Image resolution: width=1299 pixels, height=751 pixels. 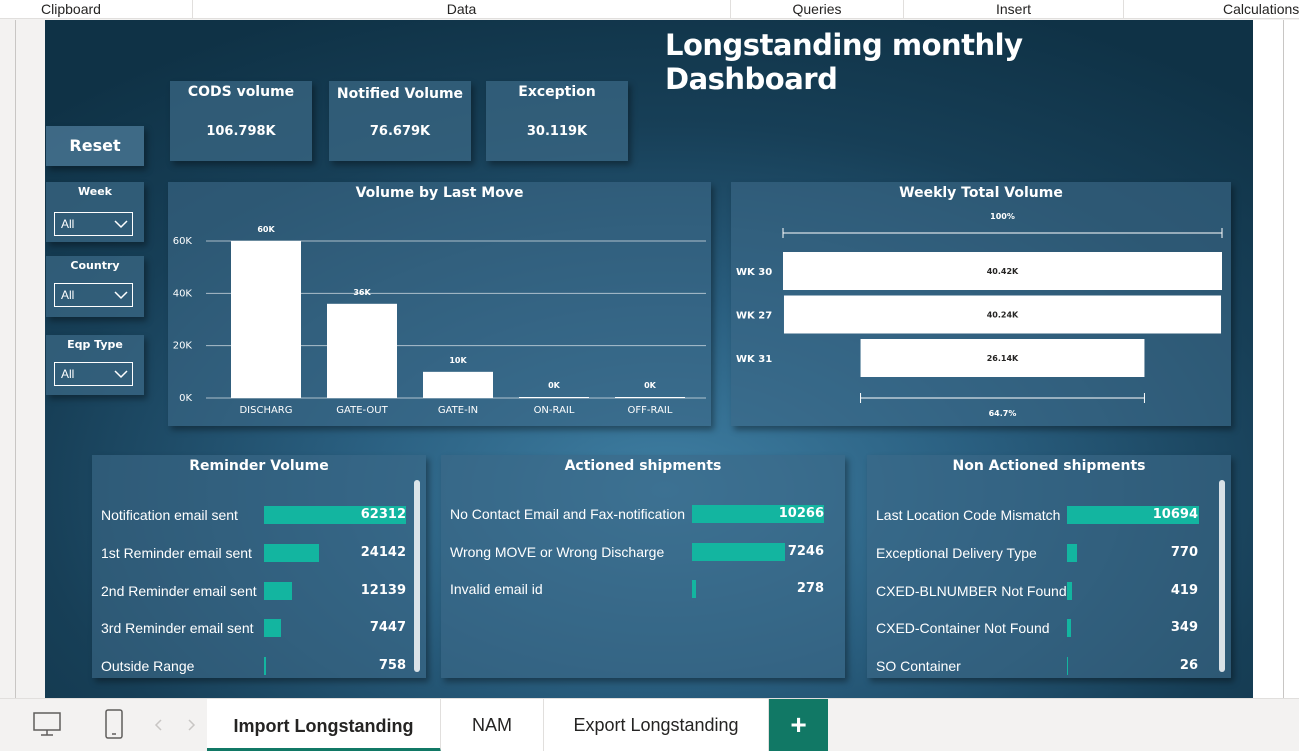 What do you see at coordinates (362, 410) in the screenshot?
I see `x-tick-label: GATE-OUT` at bounding box center [362, 410].